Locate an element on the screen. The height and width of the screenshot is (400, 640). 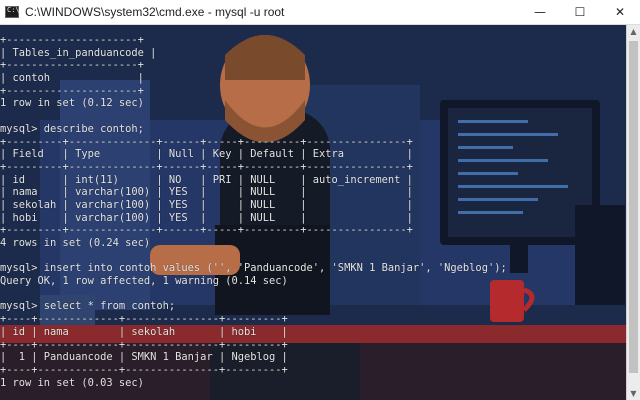
minimize-button: — is located at coordinates (540, 12).